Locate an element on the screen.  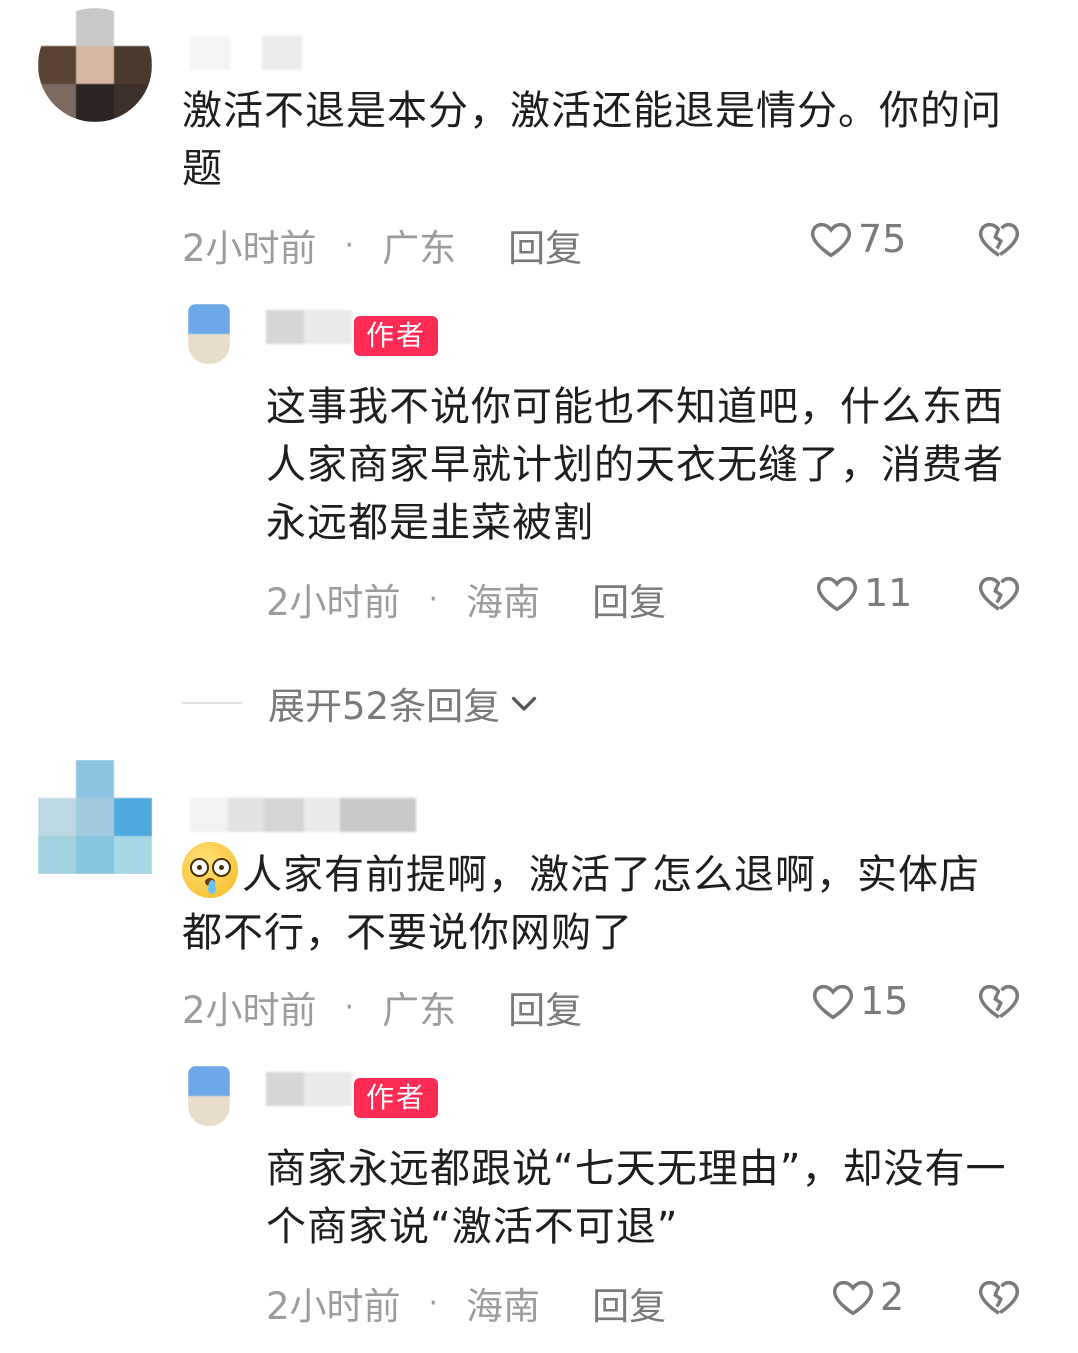
reply-text: 商家永远都跟说“七天无理由”，却没有一个商家说“激活不可退” is located at coordinates (636, 1198).